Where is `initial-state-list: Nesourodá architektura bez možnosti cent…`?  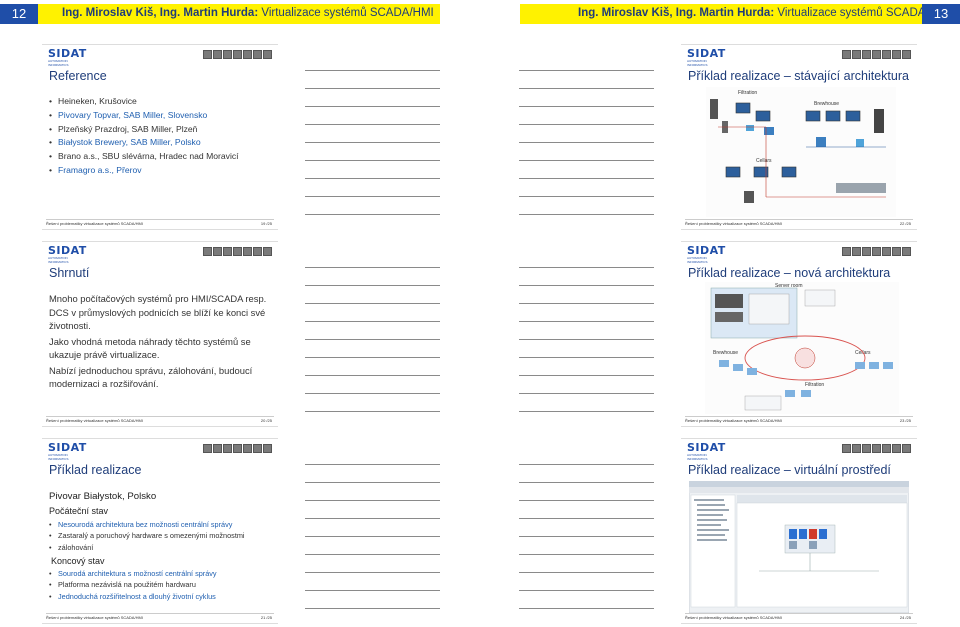 initial-state-list: Nesourodá architektura bez možnosti cent… is located at coordinates (147, 536).